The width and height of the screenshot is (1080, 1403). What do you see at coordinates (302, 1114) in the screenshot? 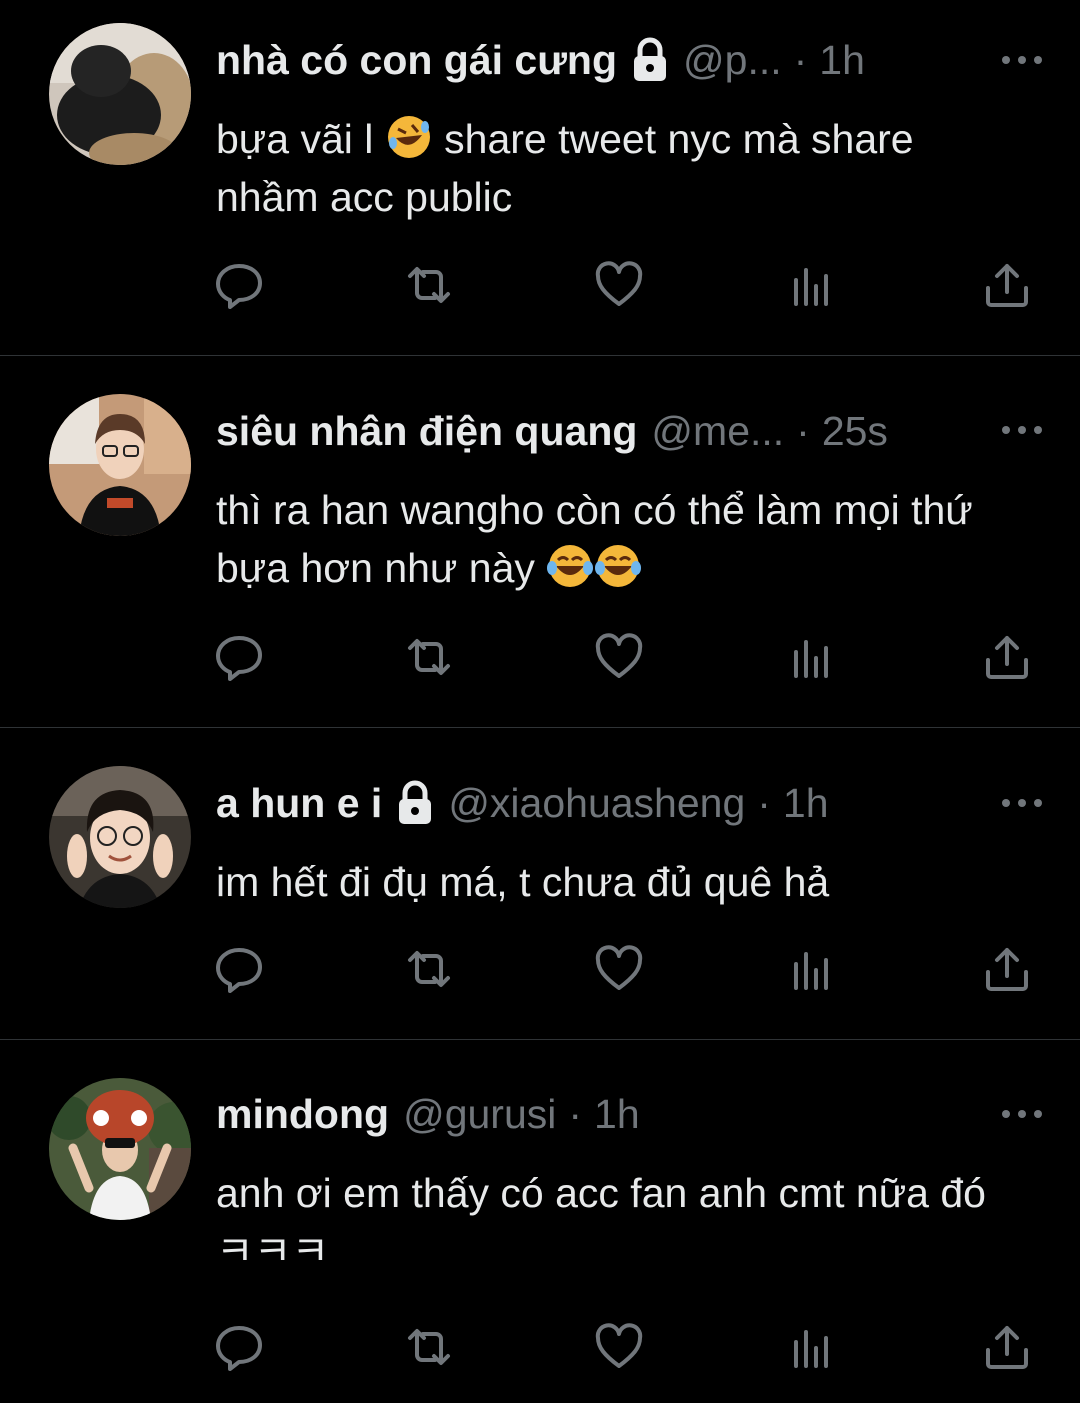
I see `display-name: mindong` at bounding box center [302, 1114].